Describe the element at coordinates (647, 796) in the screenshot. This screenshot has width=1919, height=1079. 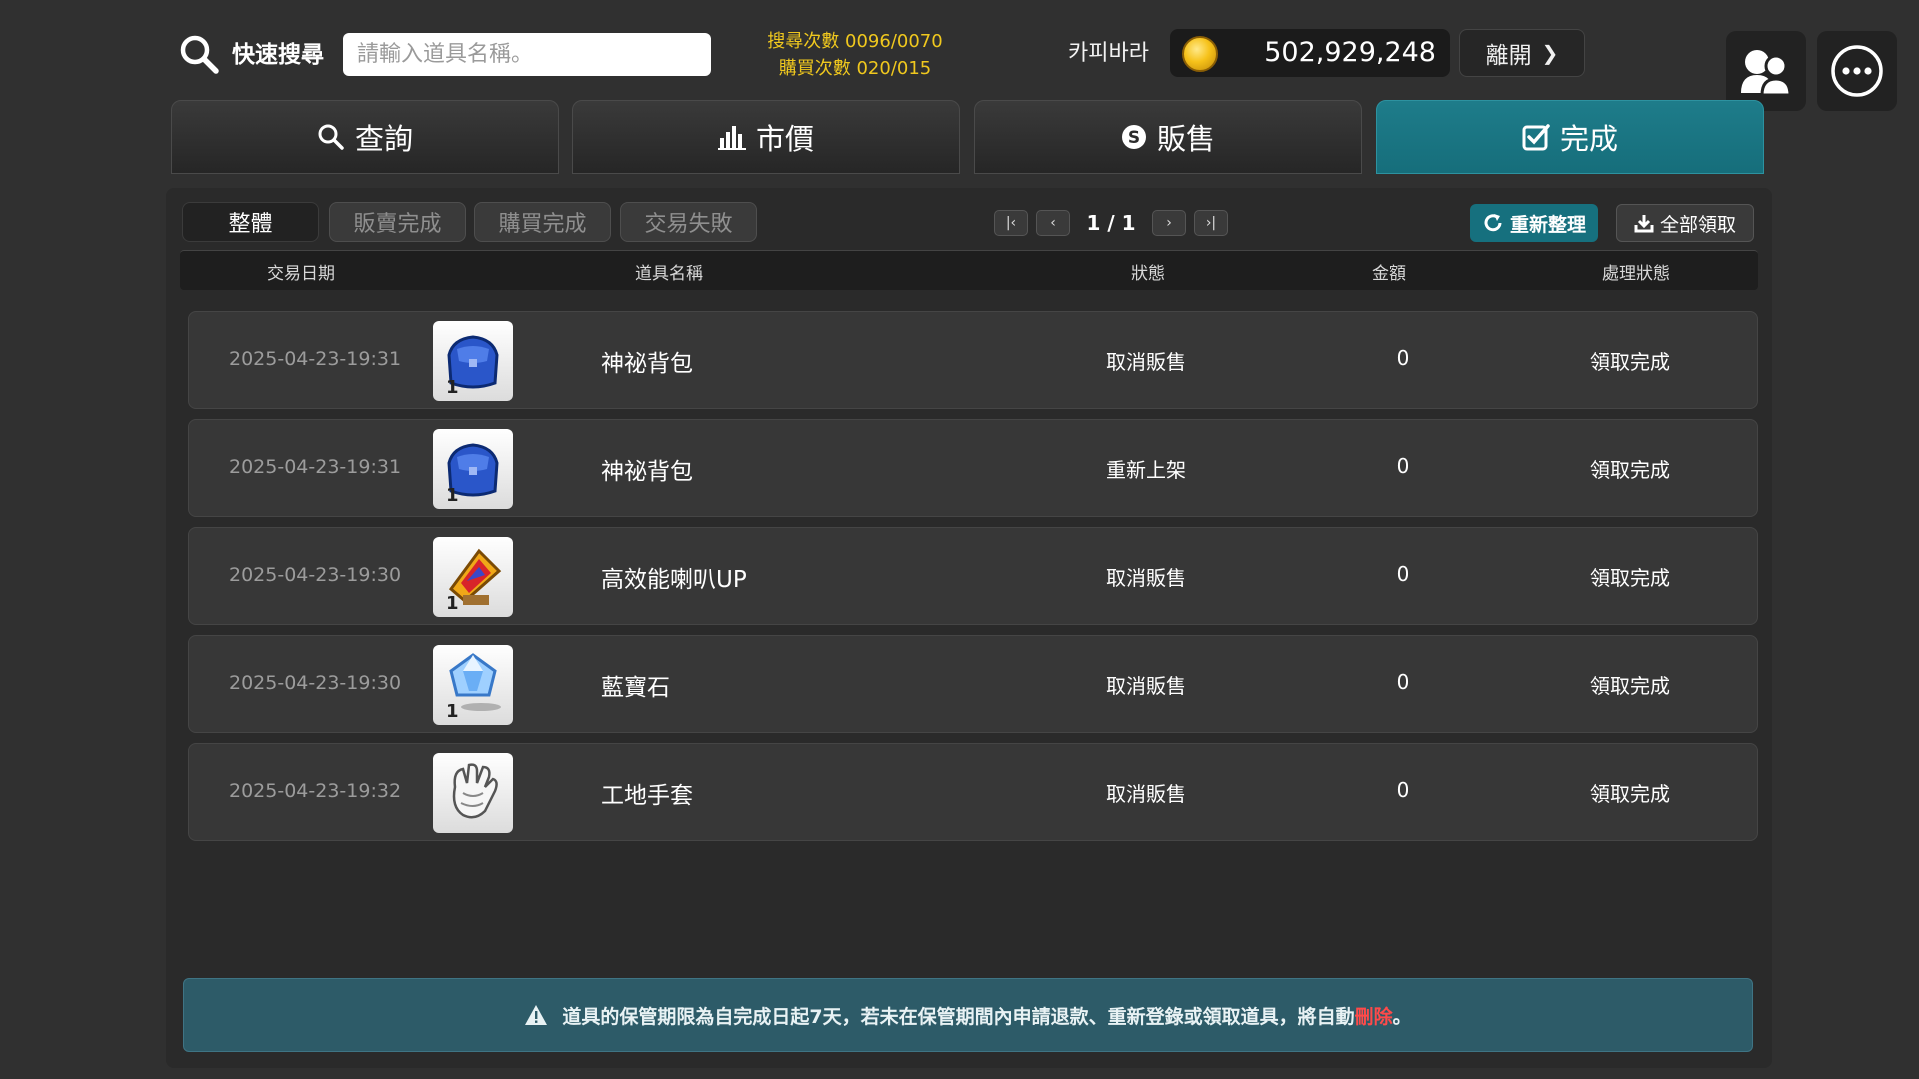
I see `row-item-name: 工地手套` at that location.